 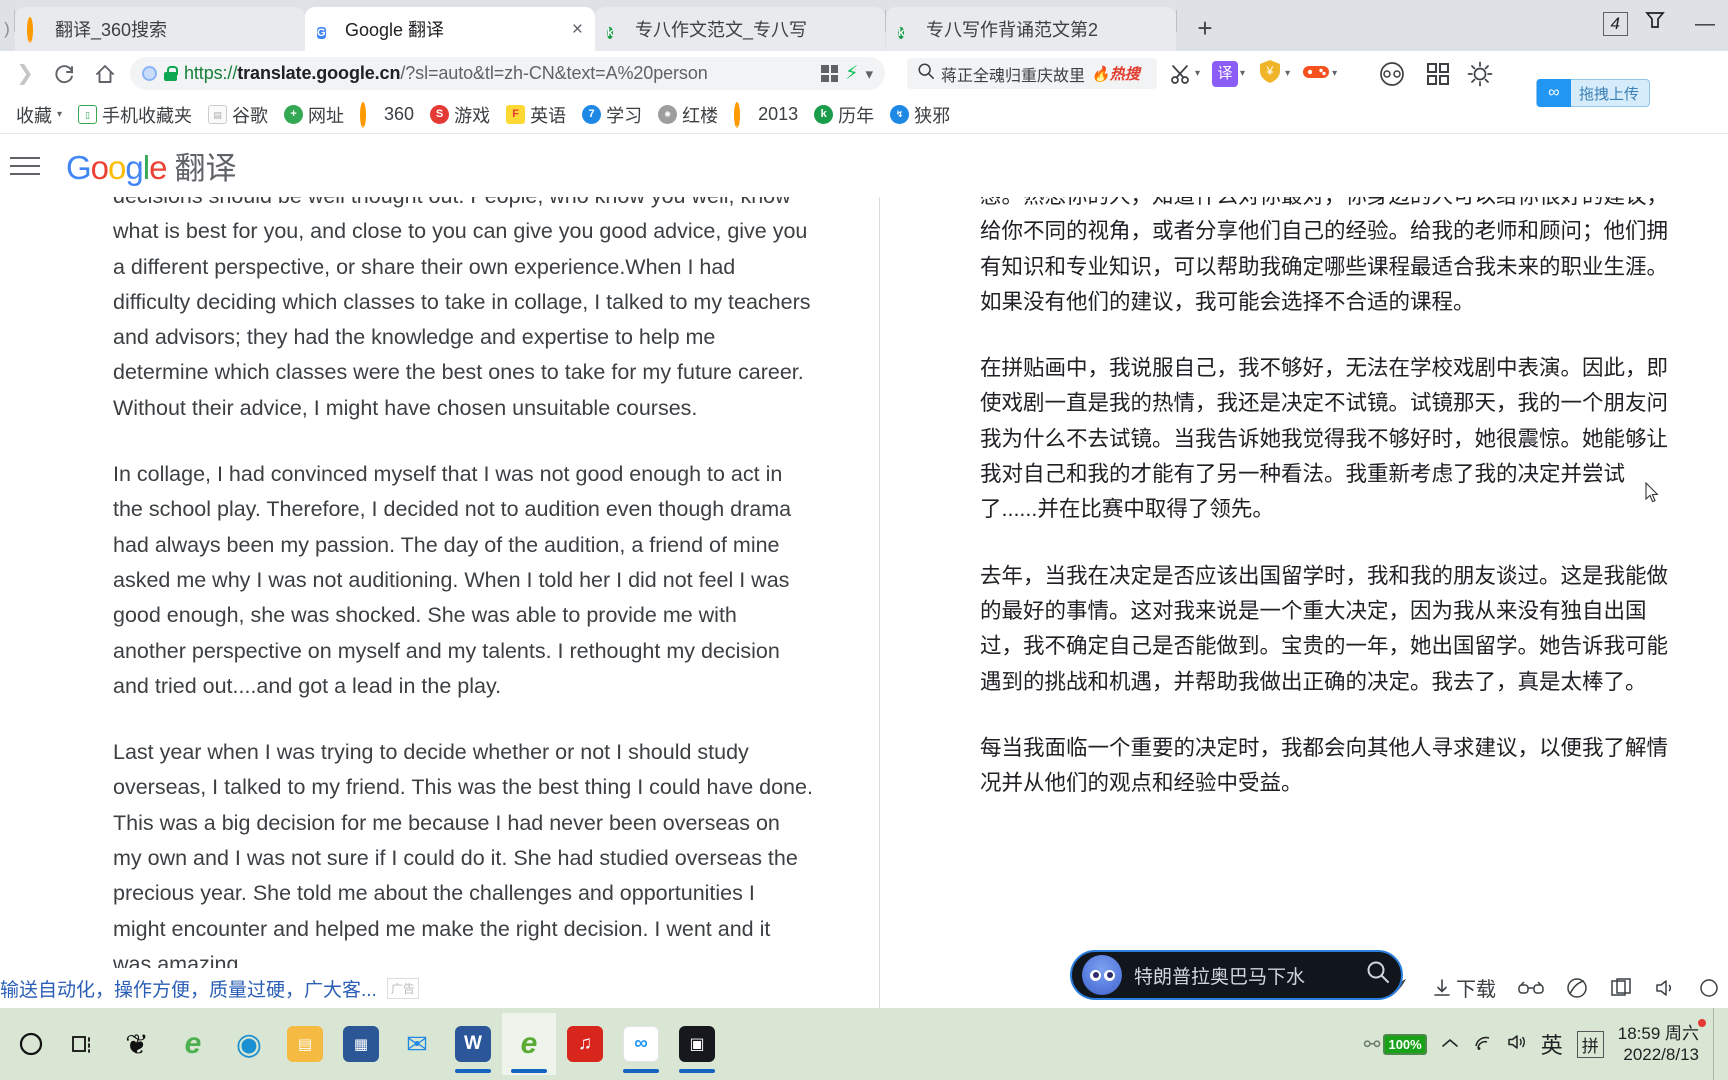 What do you see at coordinates (205, 168) in the screenshot?
I see `product-name: 翻译` at bounding box center [205, 168].